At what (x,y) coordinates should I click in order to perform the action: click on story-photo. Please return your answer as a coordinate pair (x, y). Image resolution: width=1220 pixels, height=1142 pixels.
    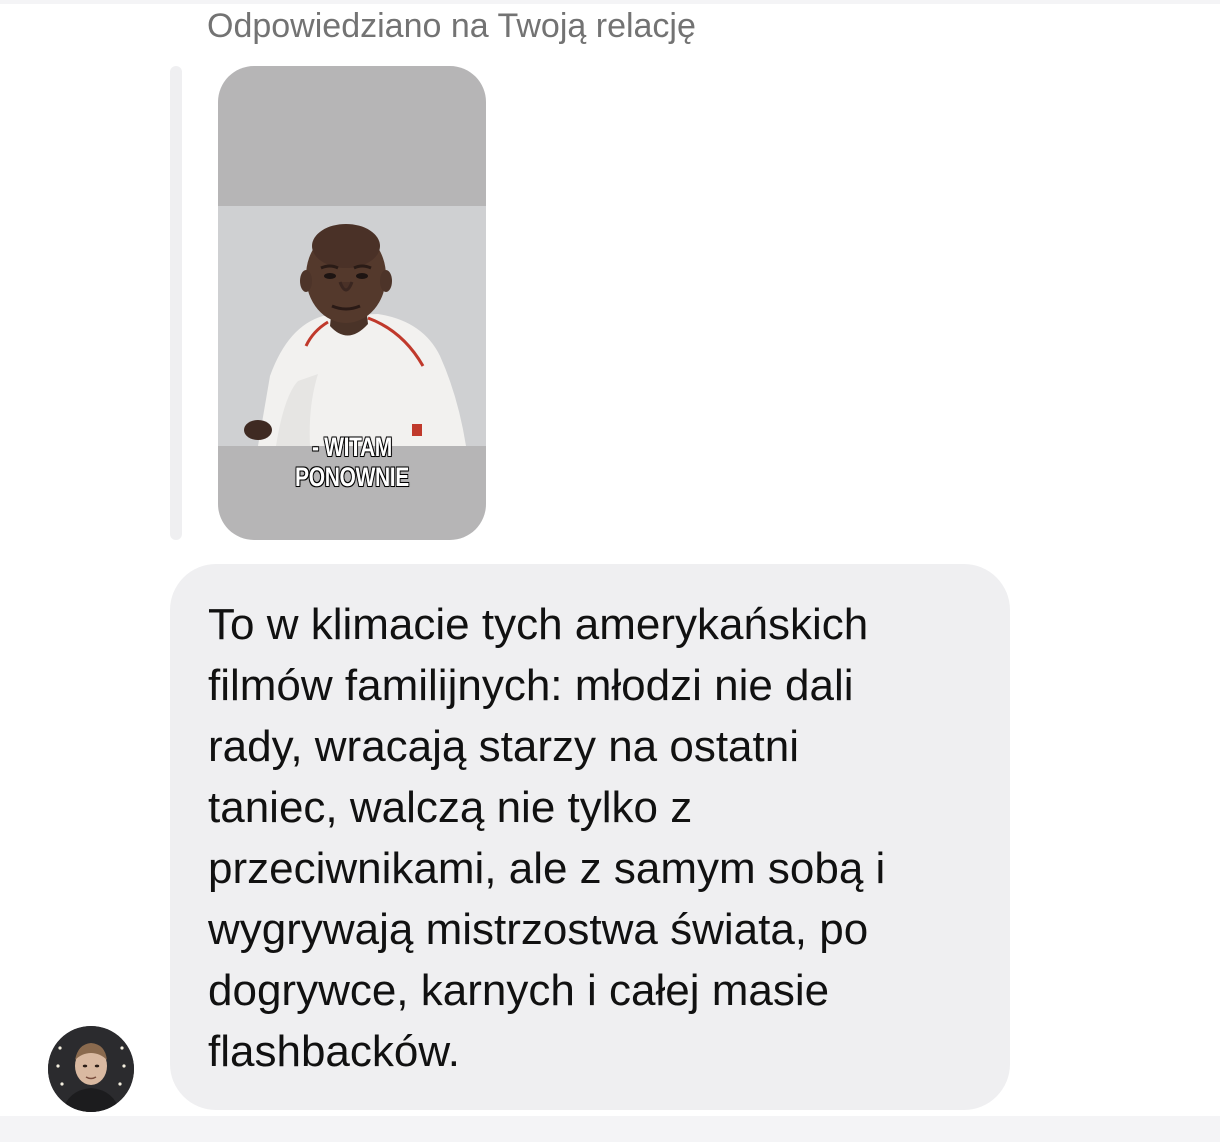
    Looking at the image, I should click on (352, 326).